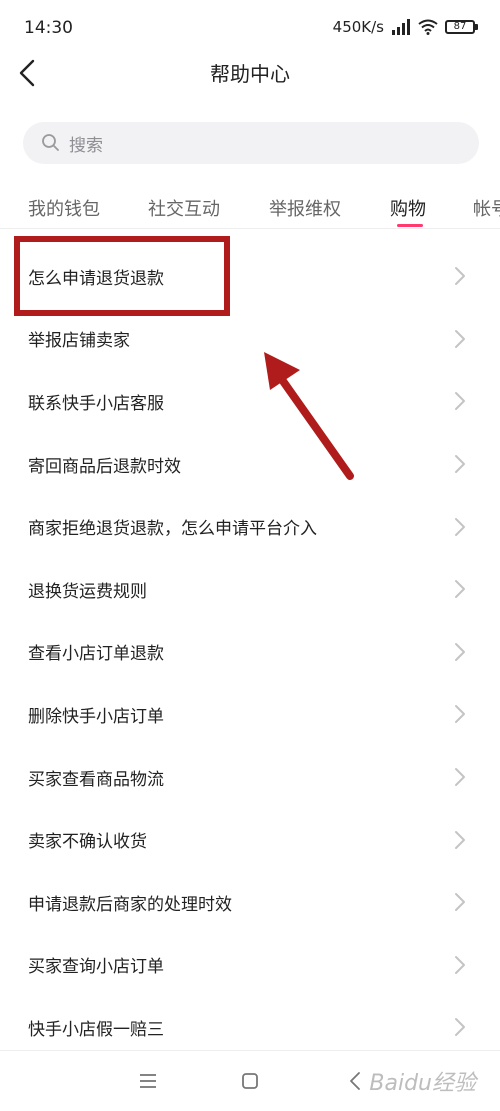 This screenshot has height=1111, width=500. What do you see at coordinates (250, 714) in the screenshot?
I see `list-item: 删除快手小店订单` at bounding box center [250, 714].